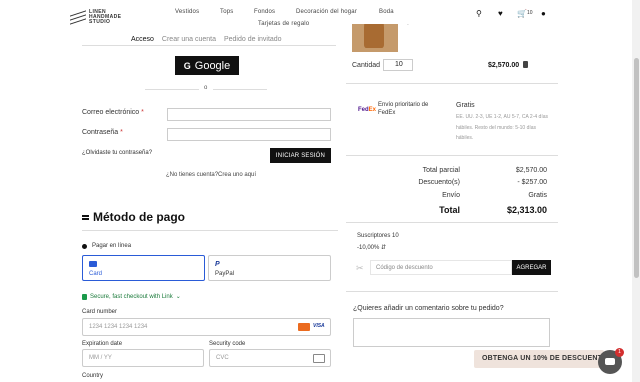 Image resolution: width=640 pixels, height=382 pixels. What do you see at coordinates (227, 344) in the screenshot?
I see `cvc-label: Security code` at bounding box center [227, 344].